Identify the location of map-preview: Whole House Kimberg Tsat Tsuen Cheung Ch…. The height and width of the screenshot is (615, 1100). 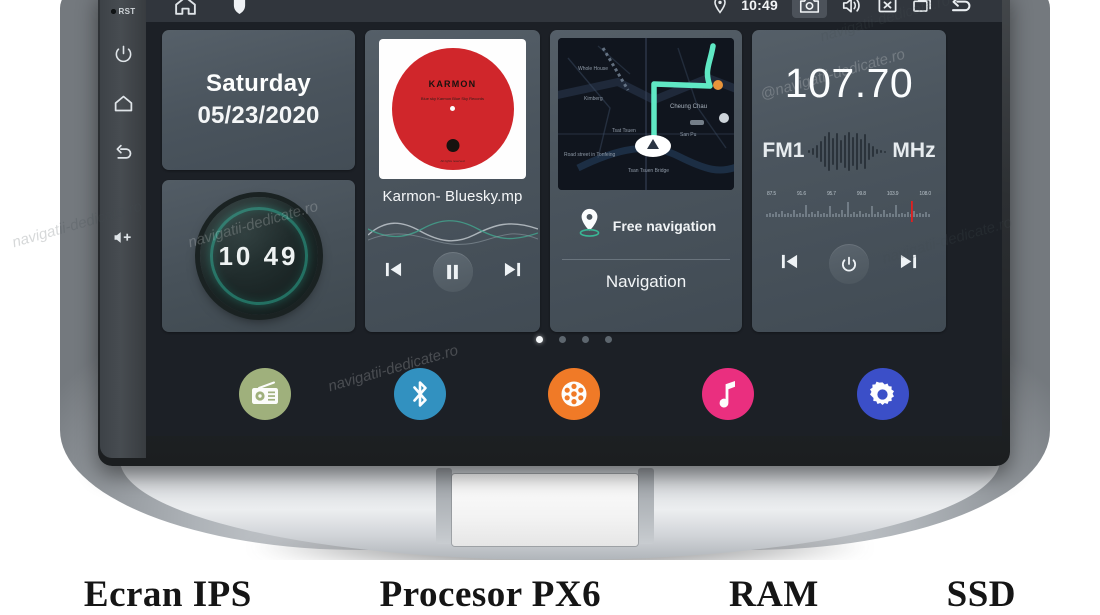
(646, 114).